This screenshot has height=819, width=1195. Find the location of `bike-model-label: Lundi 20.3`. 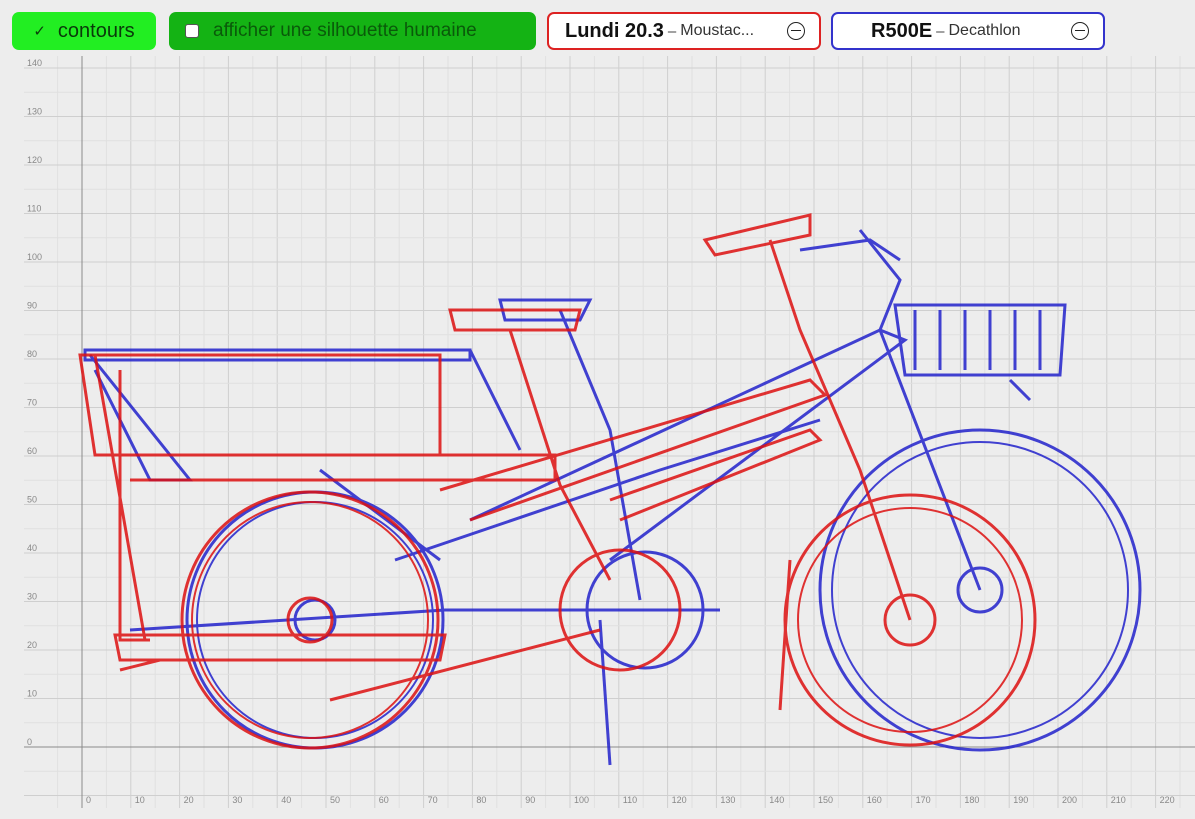

bike-model-label: Lundi 20.3 is located at coordinates (614, 30).